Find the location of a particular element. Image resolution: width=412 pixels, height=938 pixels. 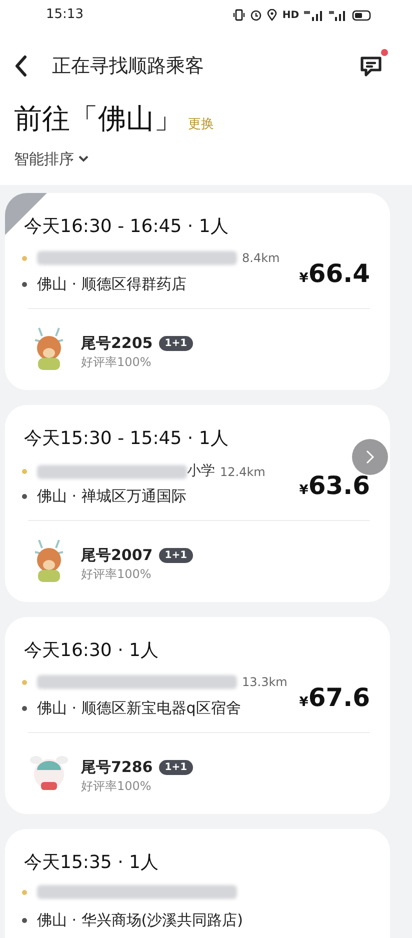

destination-address: 佛山 · 顺德区得群药店 is located at coordinates (111, 284).